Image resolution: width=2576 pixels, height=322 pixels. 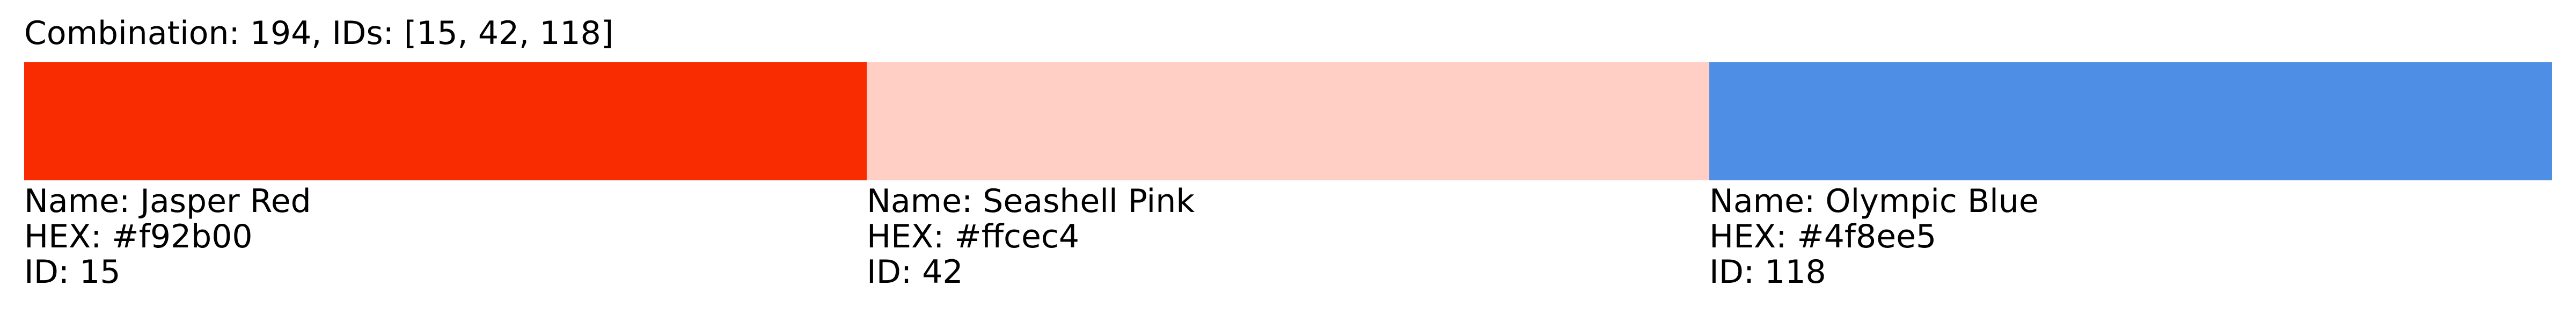 I want to click on color-swatch-olympic-blue, so click(x=2130, y=121).